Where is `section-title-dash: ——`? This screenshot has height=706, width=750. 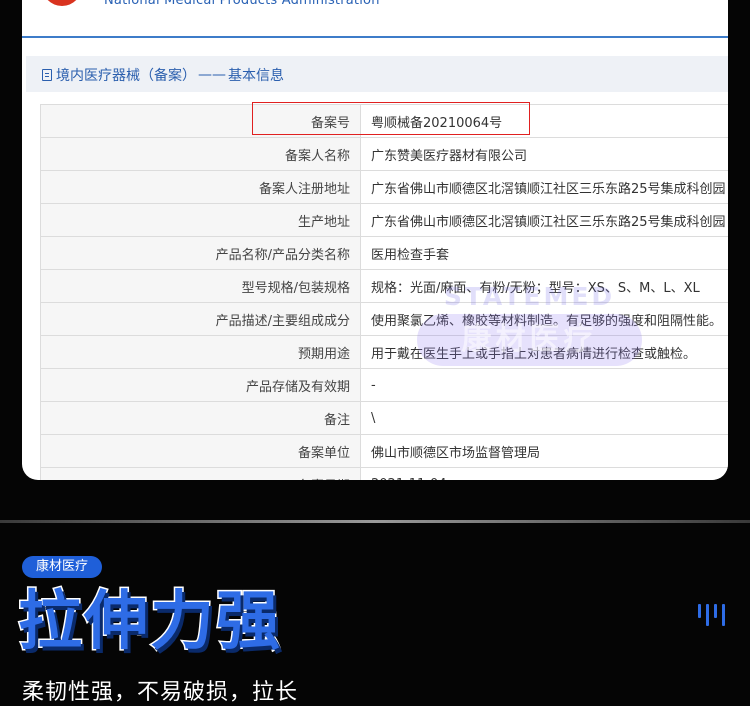 section-title-dash: —— is located at coordinates (212, 75).